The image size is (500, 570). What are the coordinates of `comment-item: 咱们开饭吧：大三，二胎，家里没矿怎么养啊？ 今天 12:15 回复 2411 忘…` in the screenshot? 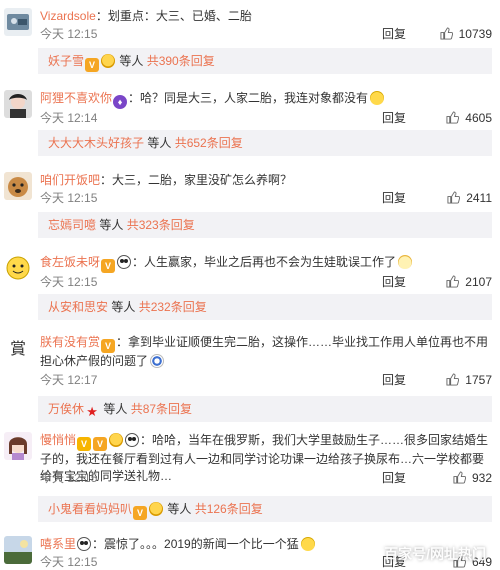 It's located at (250, 201).